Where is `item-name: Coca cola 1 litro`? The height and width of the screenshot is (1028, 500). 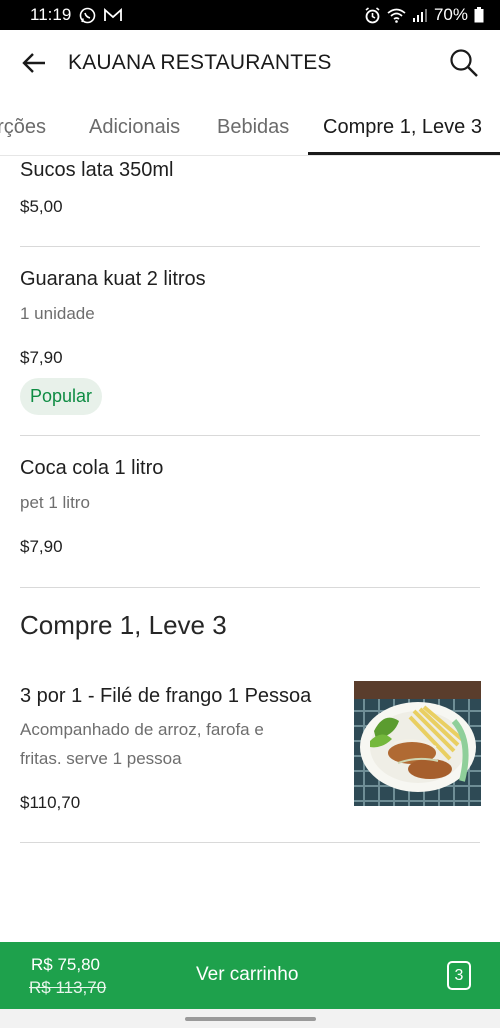
item-name: Coca cola 1 litro is located at coordinates (92, 468).